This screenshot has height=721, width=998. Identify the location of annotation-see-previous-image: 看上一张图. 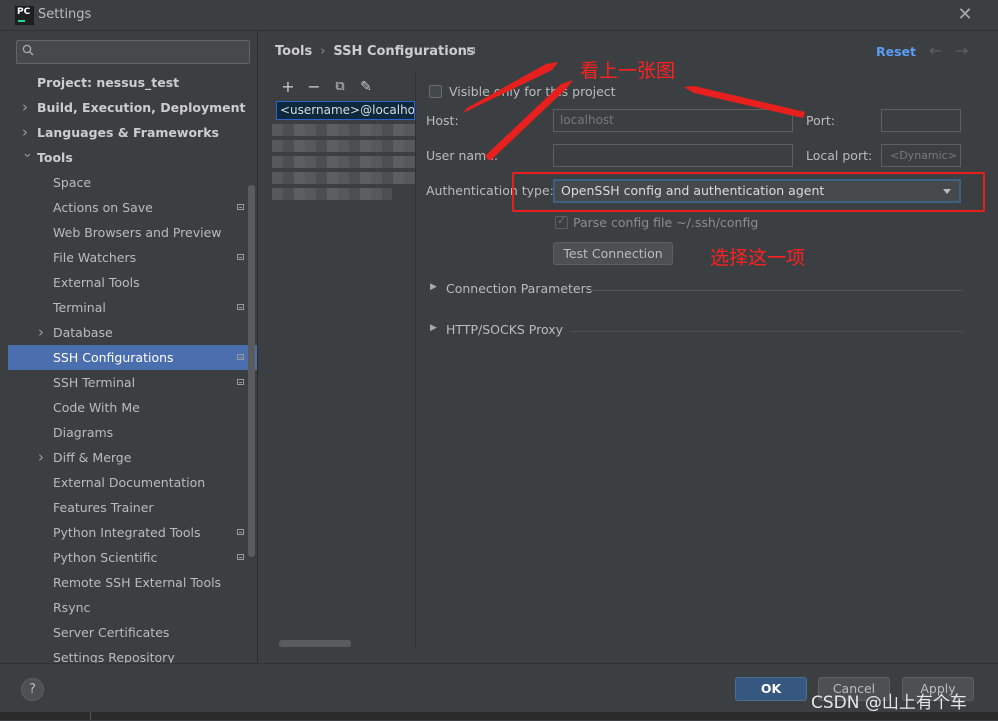
(628, 71).